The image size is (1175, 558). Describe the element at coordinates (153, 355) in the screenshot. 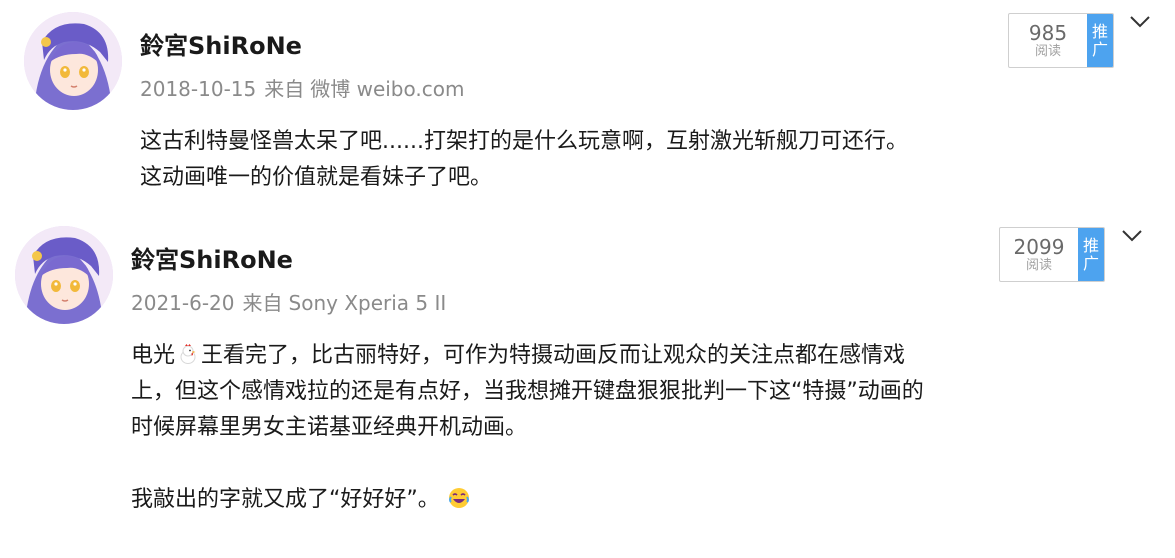

I see `post-text-fragment: 电光` at that location.